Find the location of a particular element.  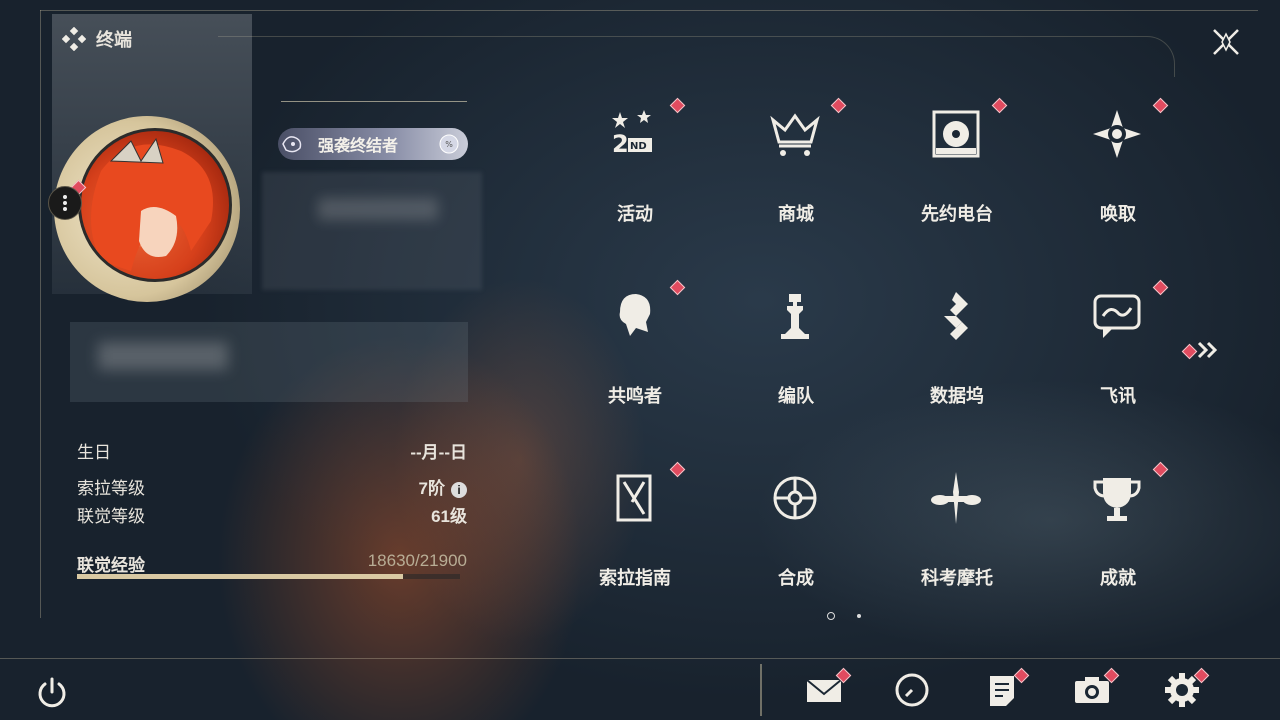

info-row-exp: 联觉经验 18630/21900 is located at coordinates (272, 563).